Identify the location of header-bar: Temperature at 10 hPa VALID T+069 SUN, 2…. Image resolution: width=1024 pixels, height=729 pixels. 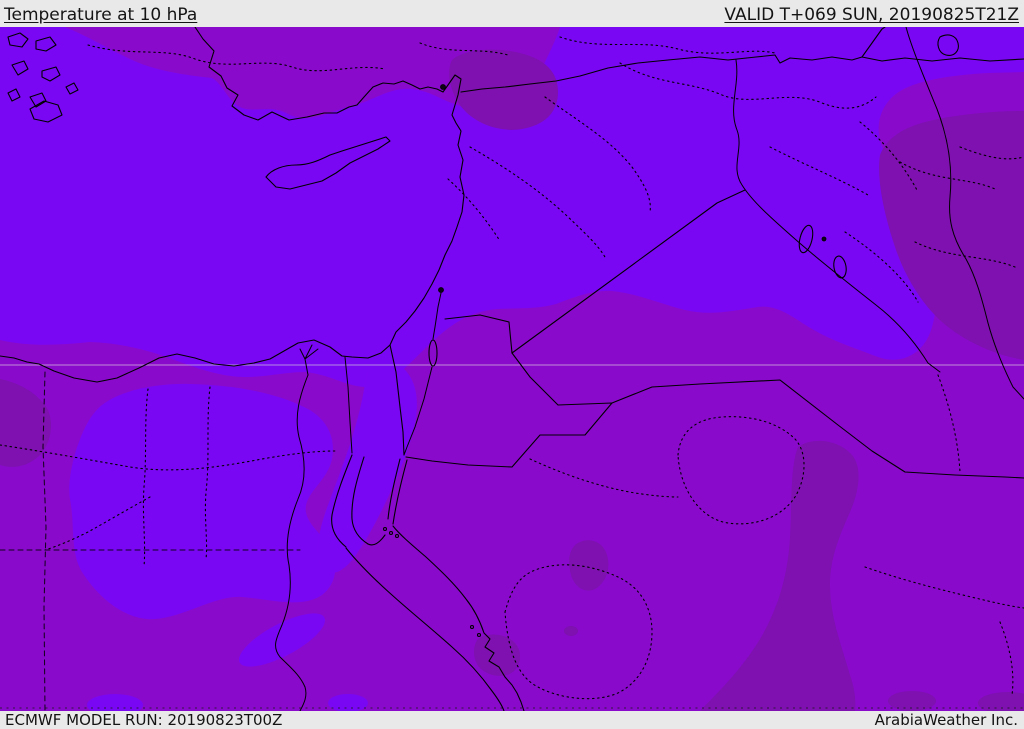
(512, 13).